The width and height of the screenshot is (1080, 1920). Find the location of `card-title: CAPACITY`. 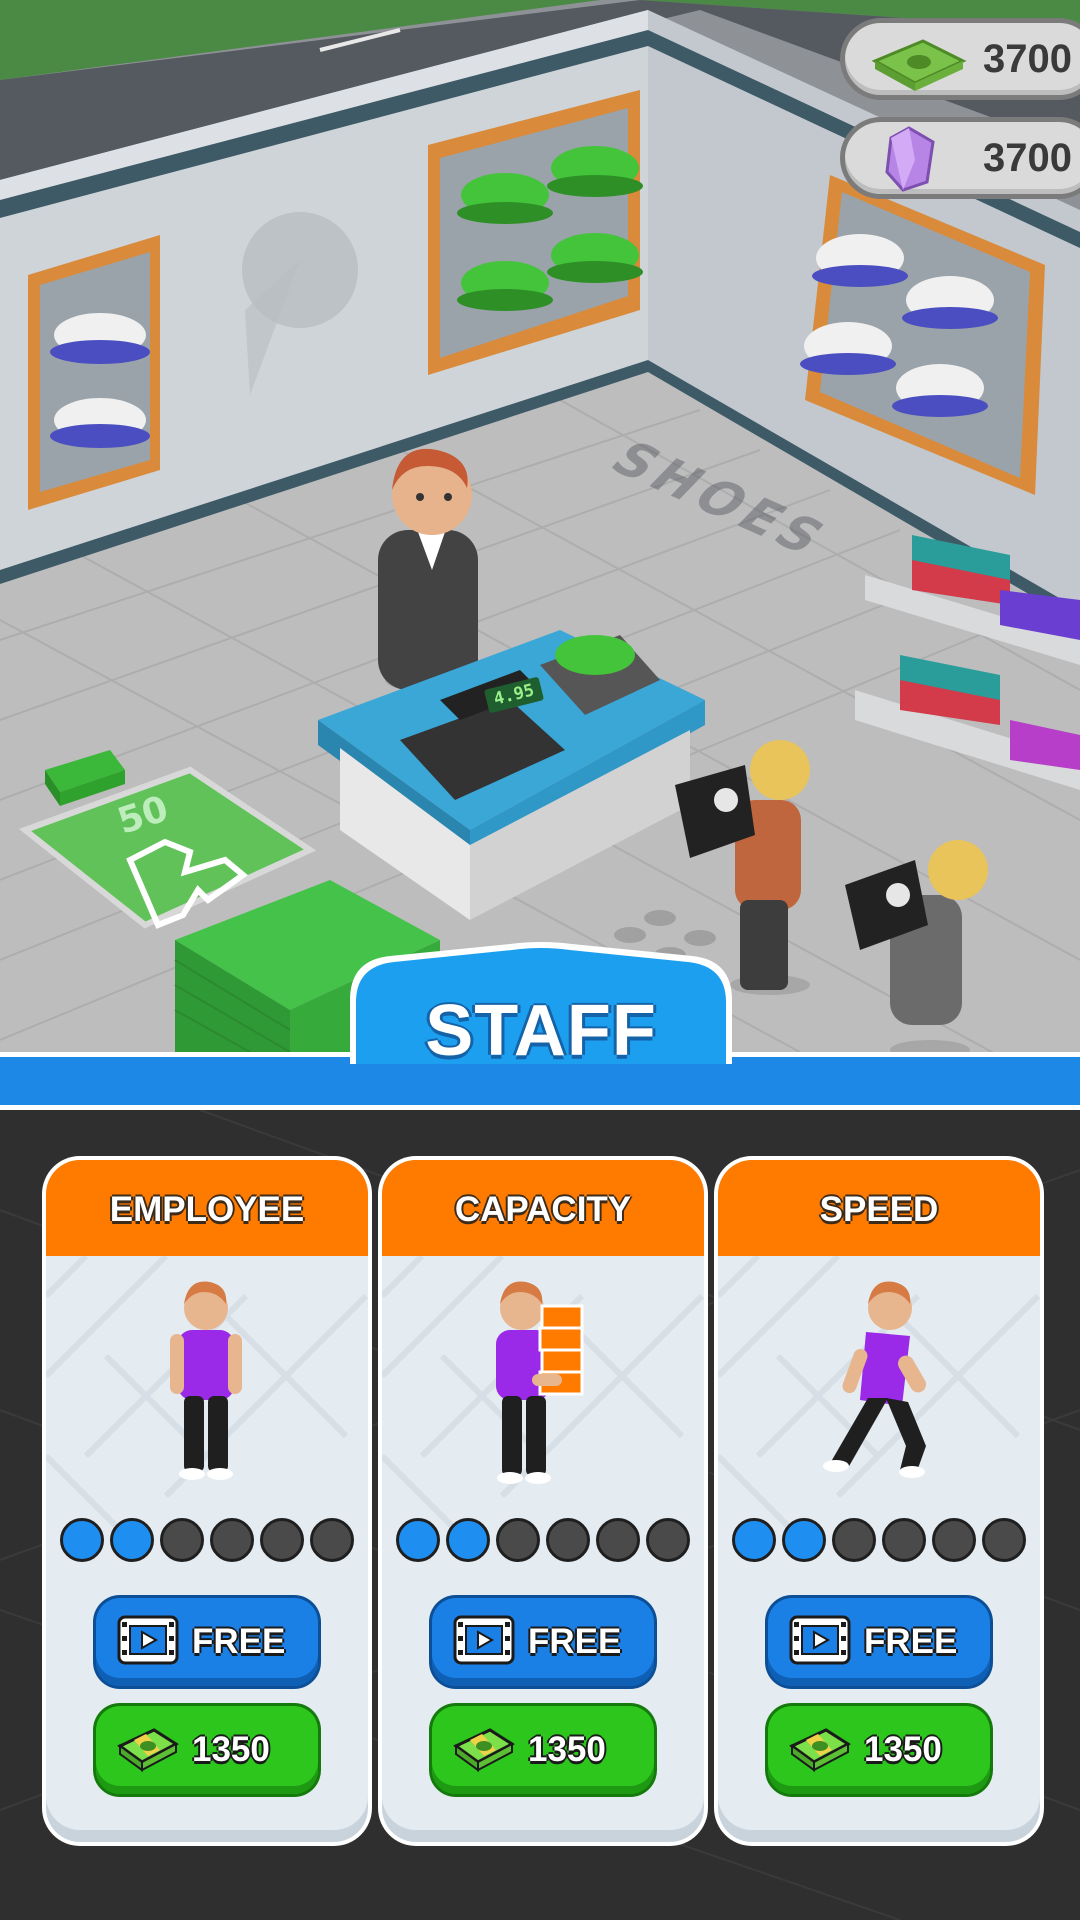

card-title: CAPACITY is located at coordinates (543, 1209).